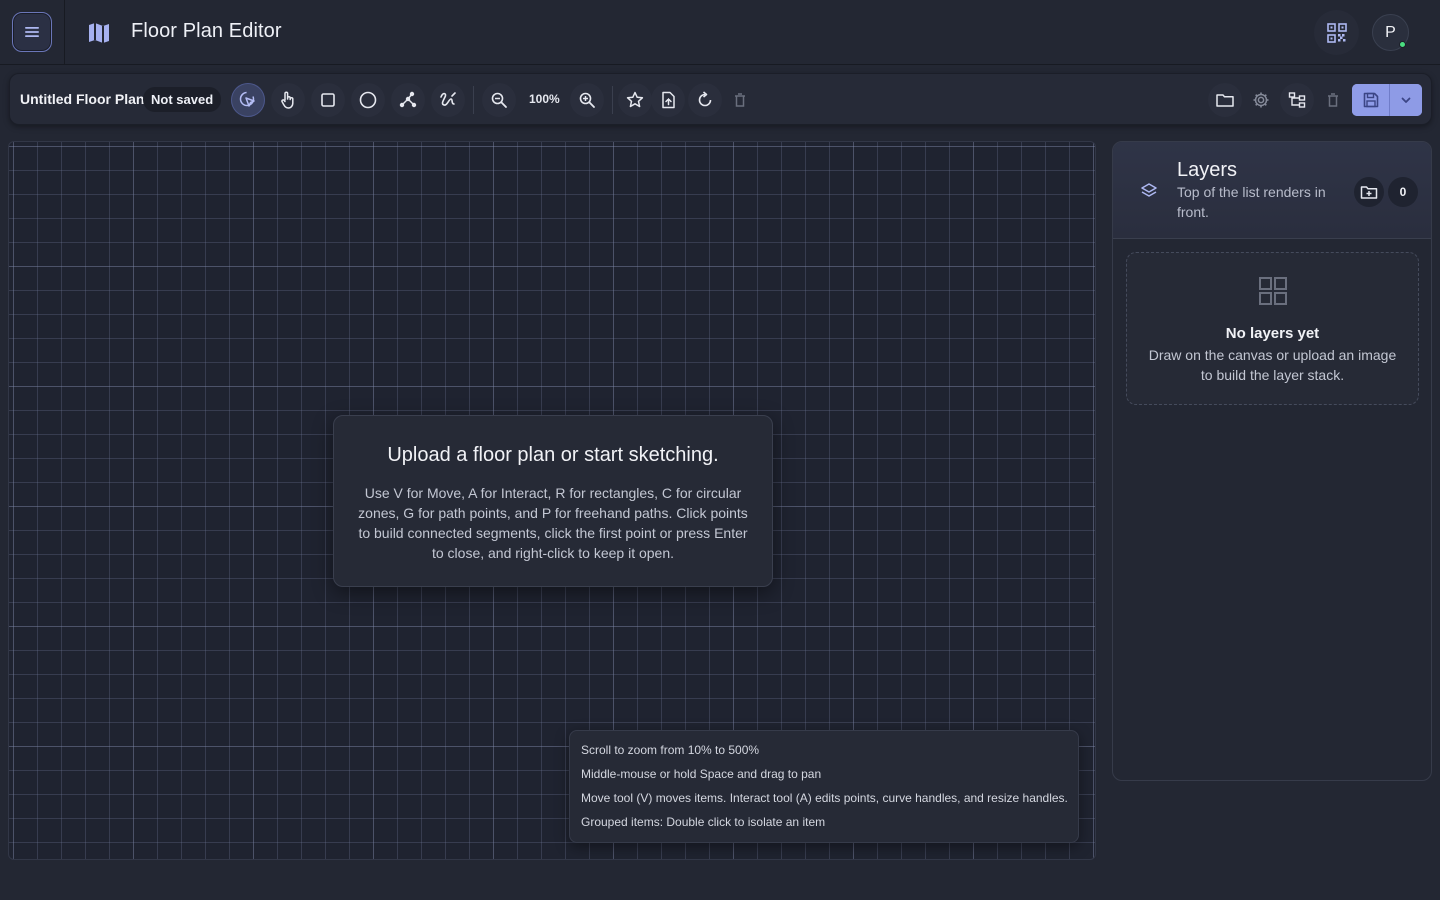 The height and width of the screenshot is (900, 1440). I want to click on save-status-badge: Not saved, so click(182, 99).